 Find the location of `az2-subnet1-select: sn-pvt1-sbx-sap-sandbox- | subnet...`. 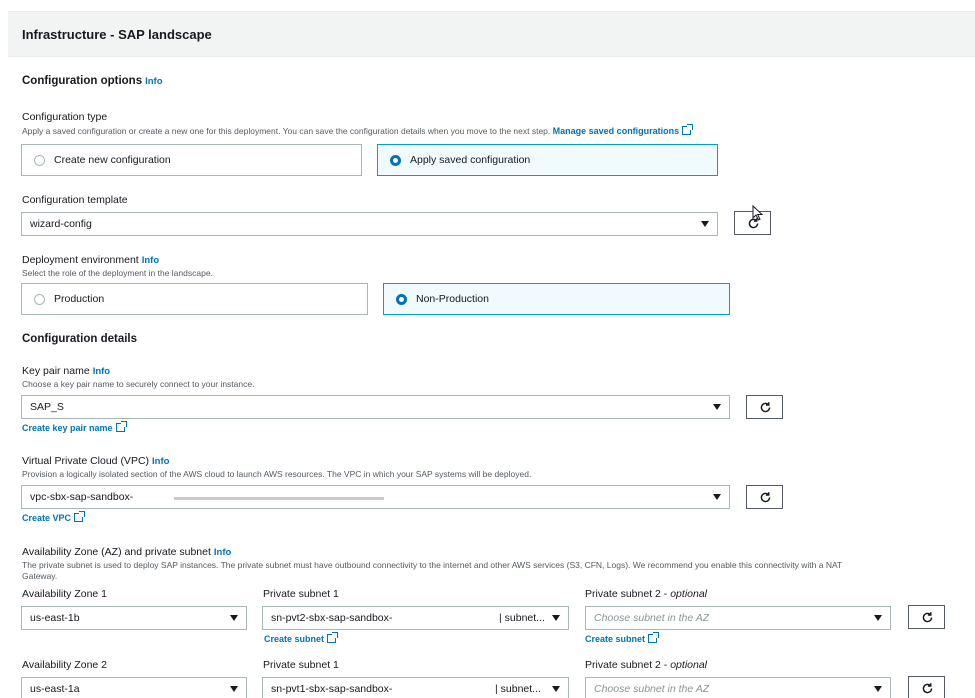

az2-subnet1-select: sn-pvt1-sbx-sap-sandbox- | subnet... is located at coordinates (415, 687).